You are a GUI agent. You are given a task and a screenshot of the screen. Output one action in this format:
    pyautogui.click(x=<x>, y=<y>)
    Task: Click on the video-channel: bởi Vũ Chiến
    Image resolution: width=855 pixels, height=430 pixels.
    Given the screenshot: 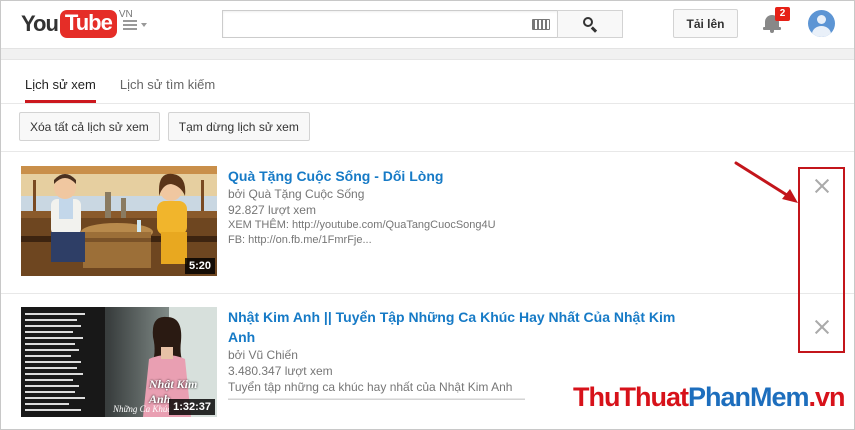 What is the action you would take?
    pyautogui.click(x=463, y=355)
    